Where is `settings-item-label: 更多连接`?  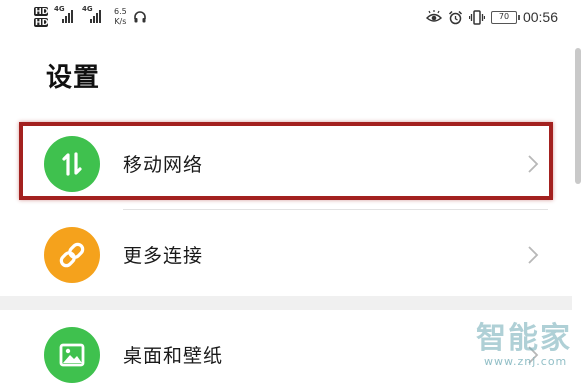
settings-item-label: 更多连接 is located at coordinates (163, 256).